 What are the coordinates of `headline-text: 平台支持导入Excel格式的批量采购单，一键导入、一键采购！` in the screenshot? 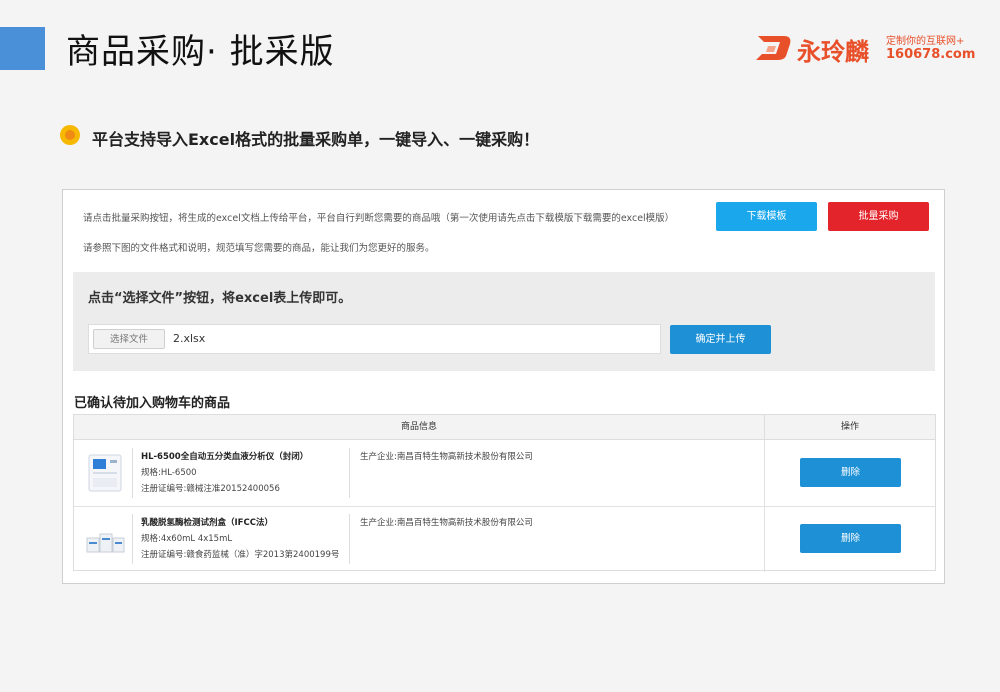 It's located at (316, 139).